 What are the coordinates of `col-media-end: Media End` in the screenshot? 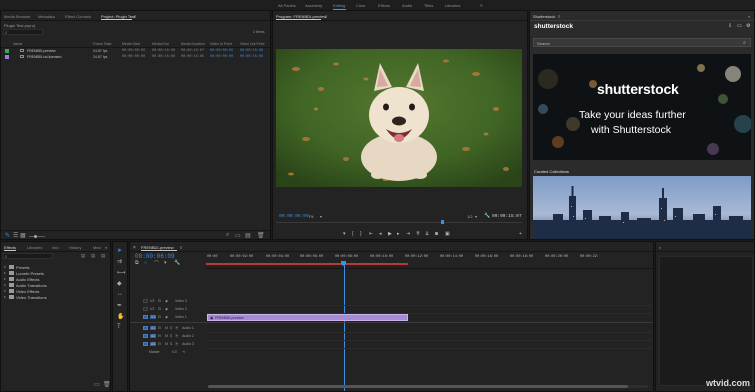 It's located at (160, 44).